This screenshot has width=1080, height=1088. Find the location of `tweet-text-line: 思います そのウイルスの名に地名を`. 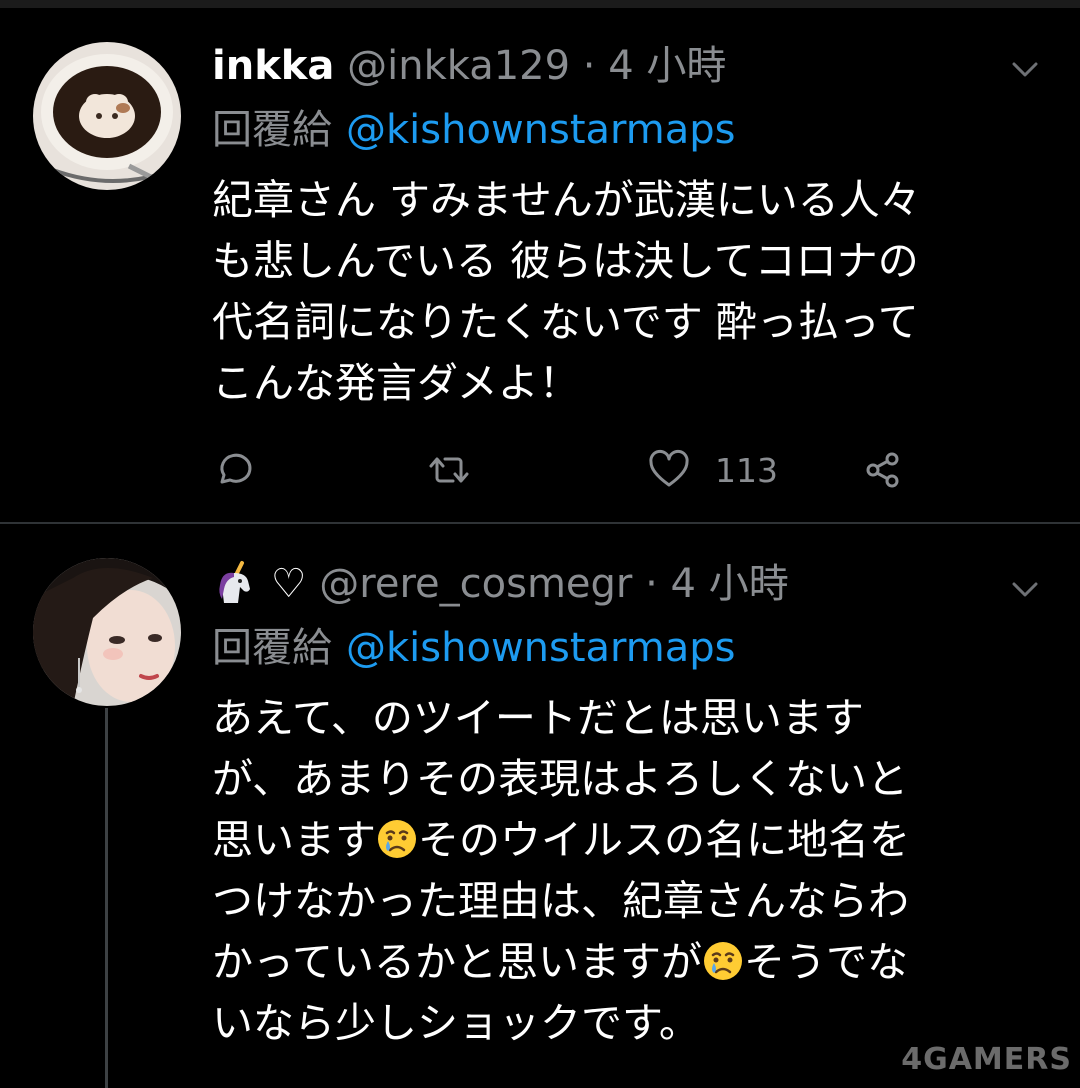

tweet-text-line: 思います そのウイルスの名に地名を is located at coordinates (627, 840).